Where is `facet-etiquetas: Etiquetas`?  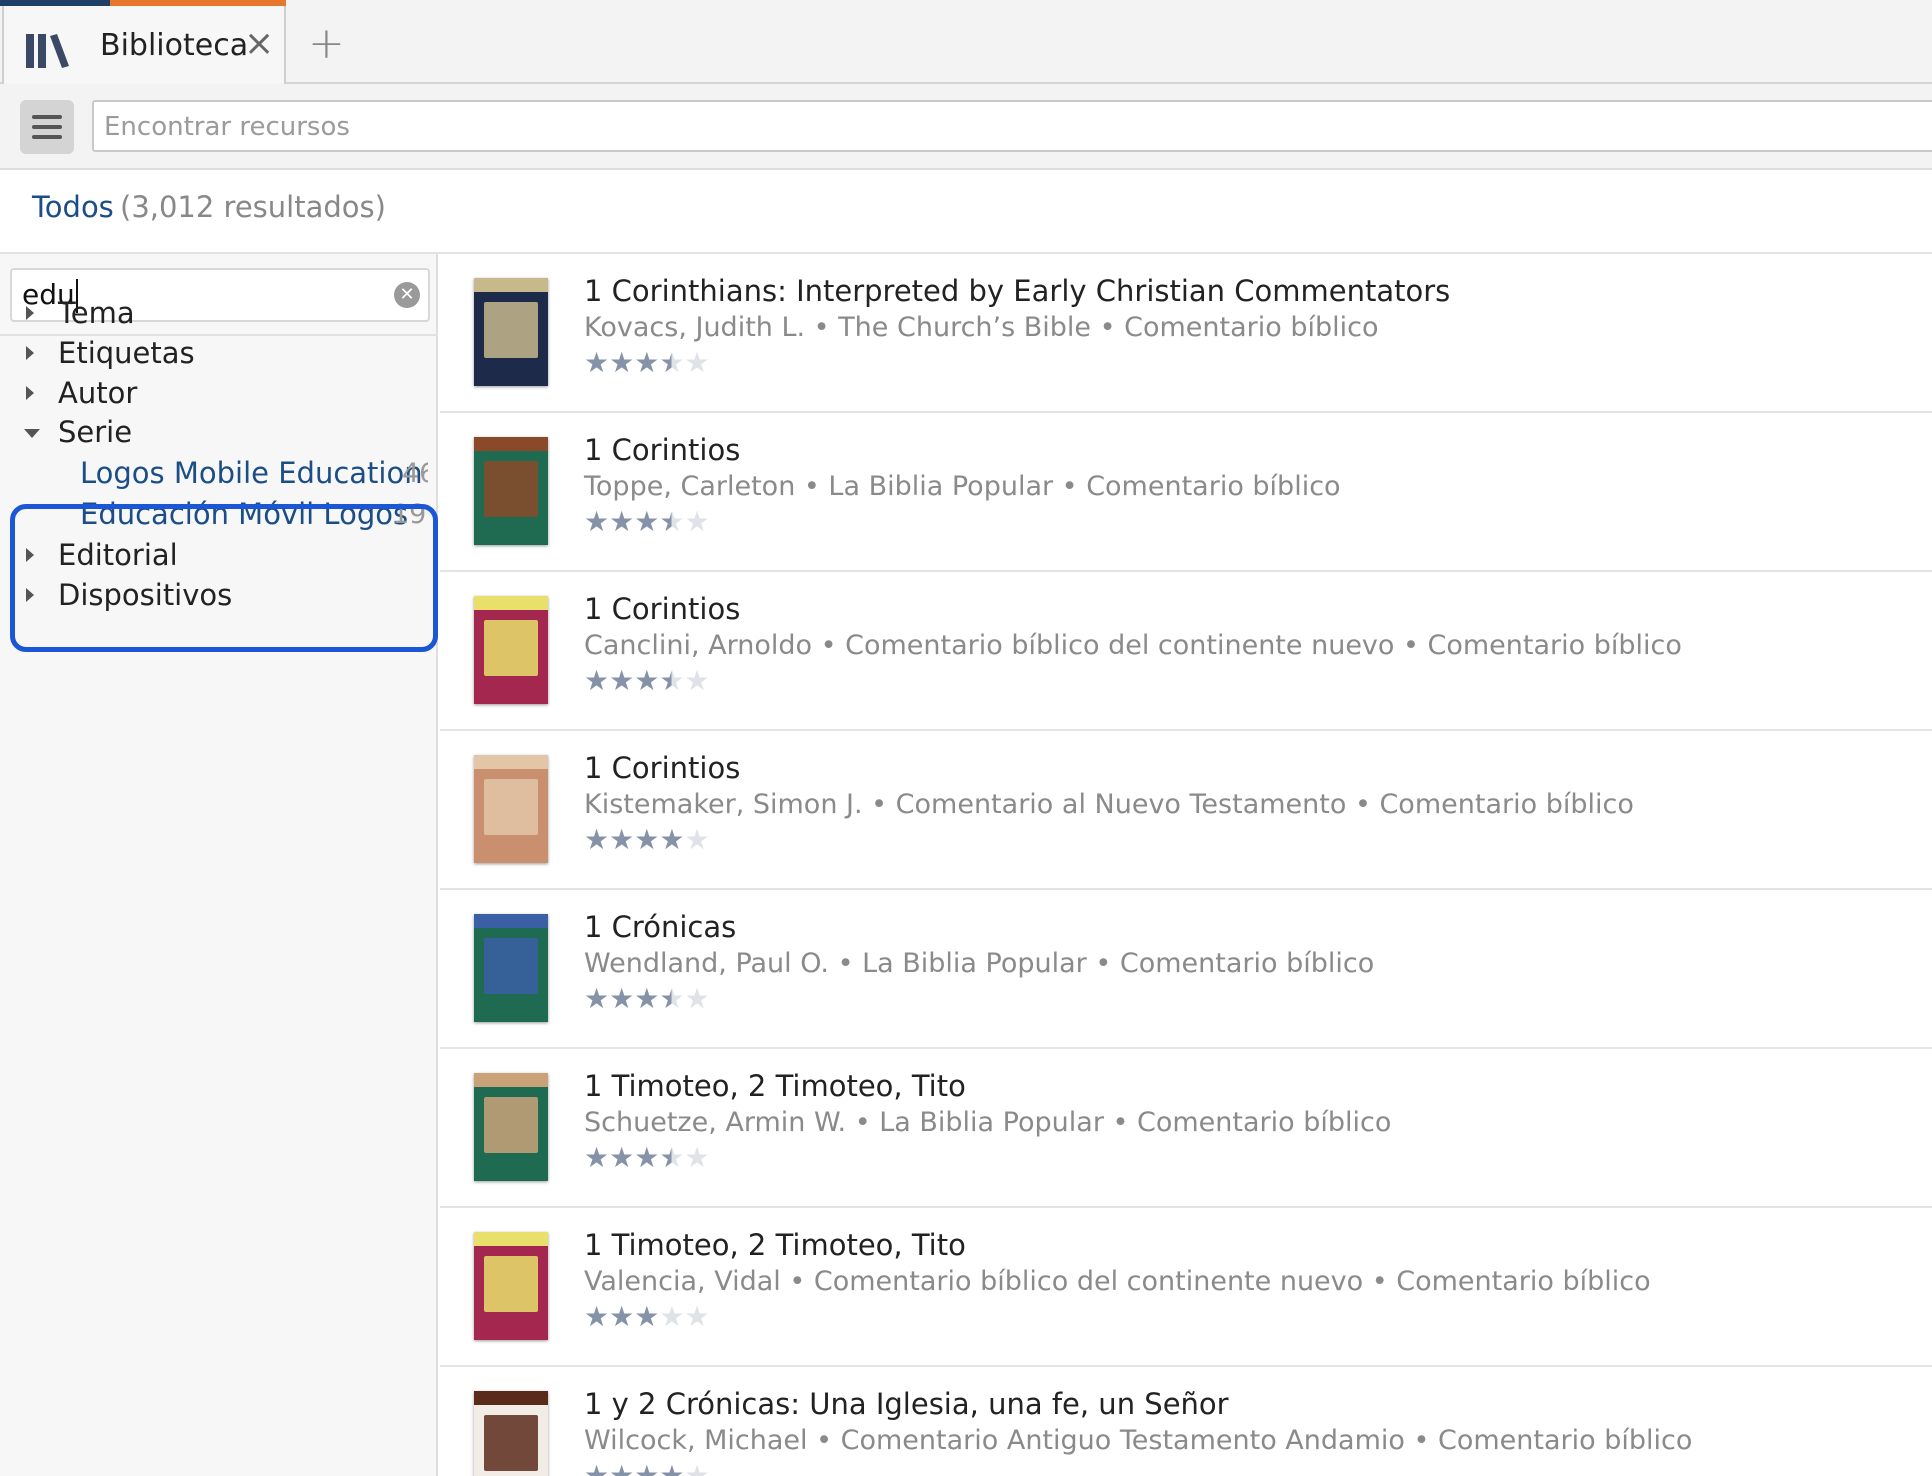 facet-etiquetas: Etiquetas is located at coordinates (219, 356).